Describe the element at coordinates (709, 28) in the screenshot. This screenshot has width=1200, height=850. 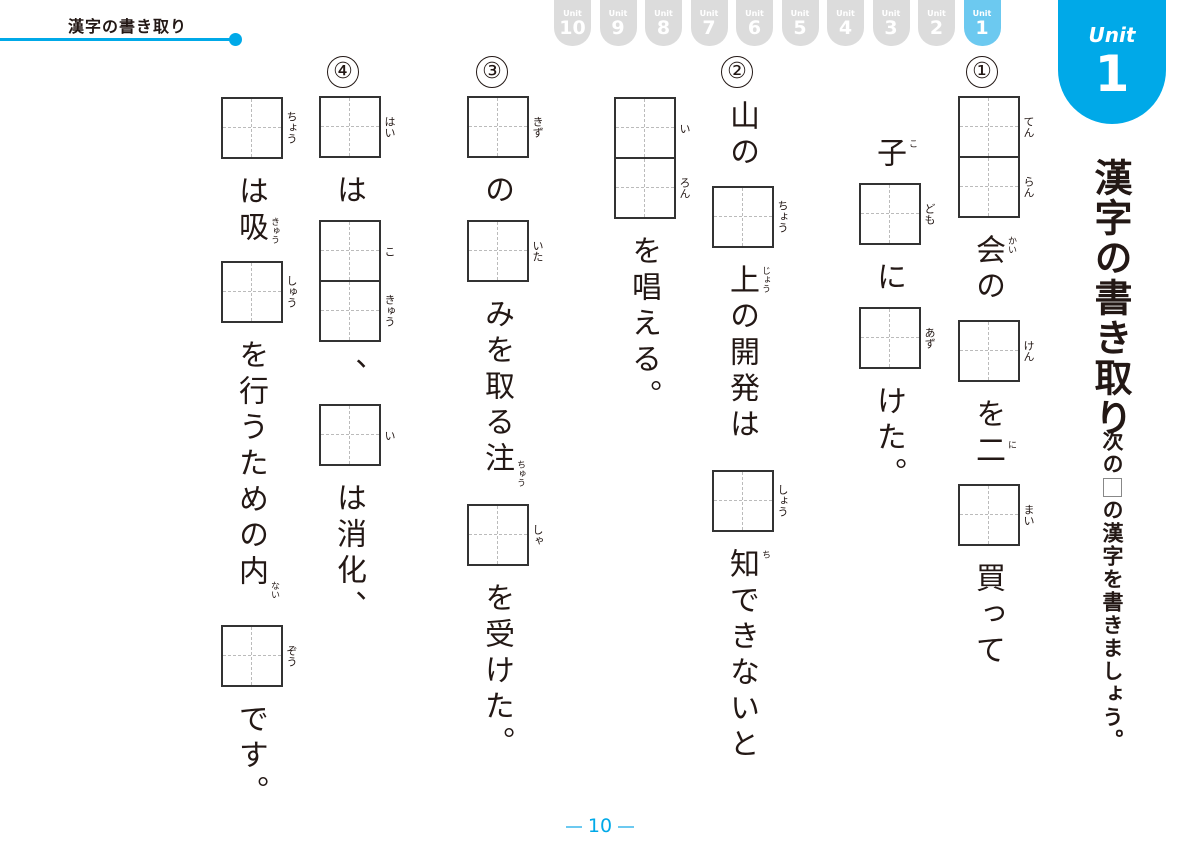
I see `unit-tab-number: 7` at that location.